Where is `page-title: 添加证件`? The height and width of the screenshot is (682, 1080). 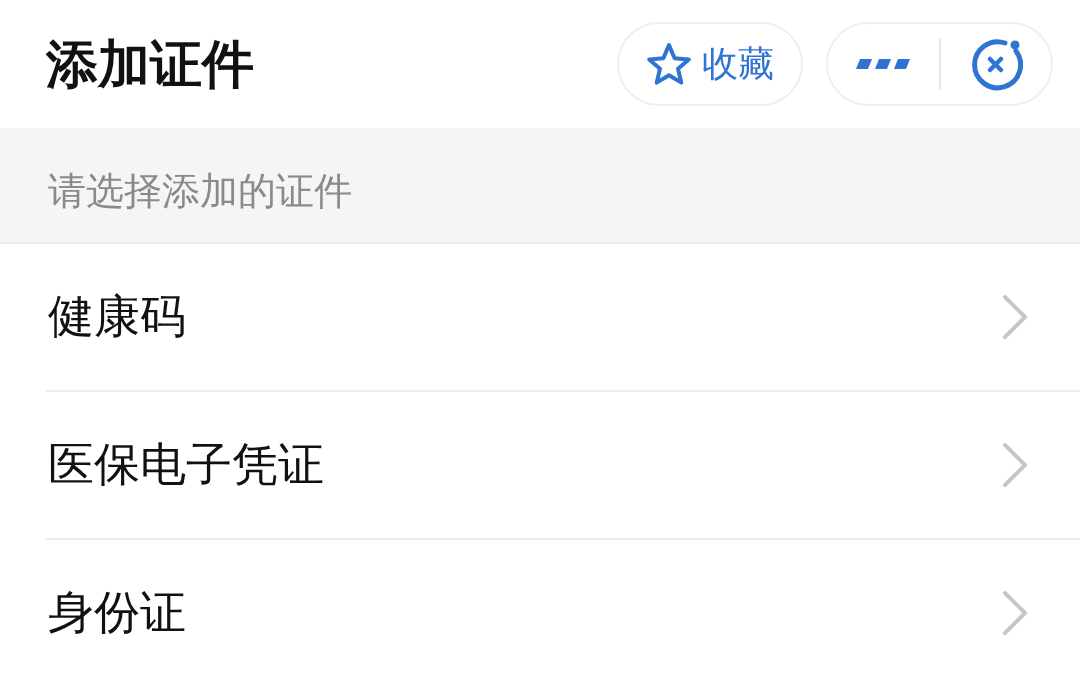
page-title: 添加证件 is located at coordinates (150, 64).